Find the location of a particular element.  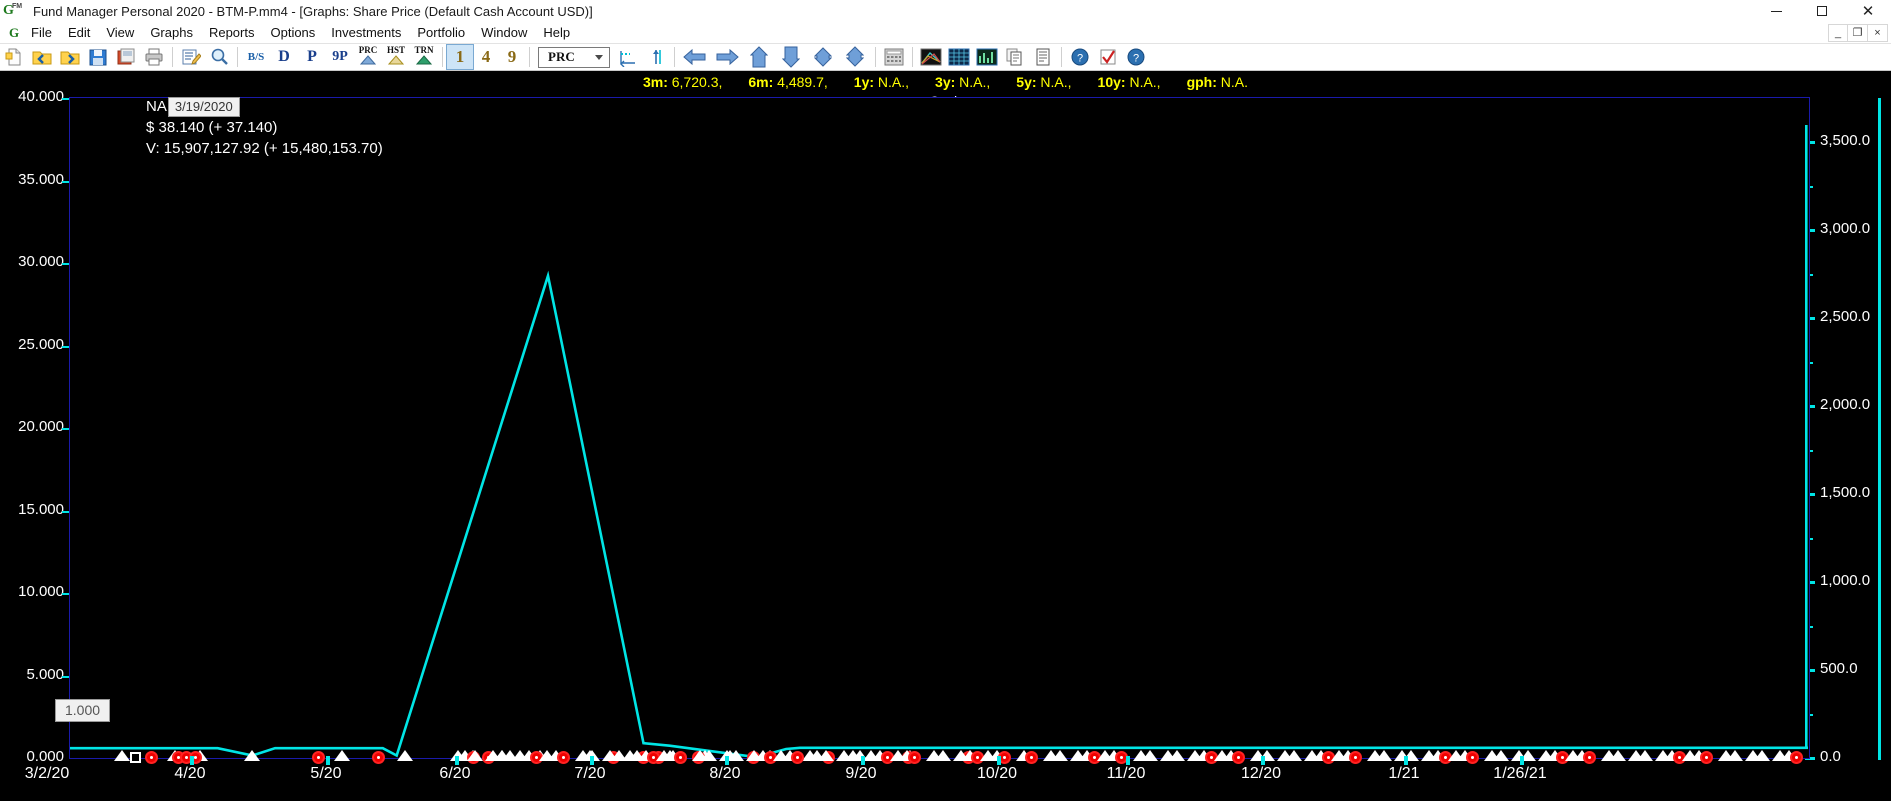

mdi-minimize-button: _ is located at coordinates (1838, 32).